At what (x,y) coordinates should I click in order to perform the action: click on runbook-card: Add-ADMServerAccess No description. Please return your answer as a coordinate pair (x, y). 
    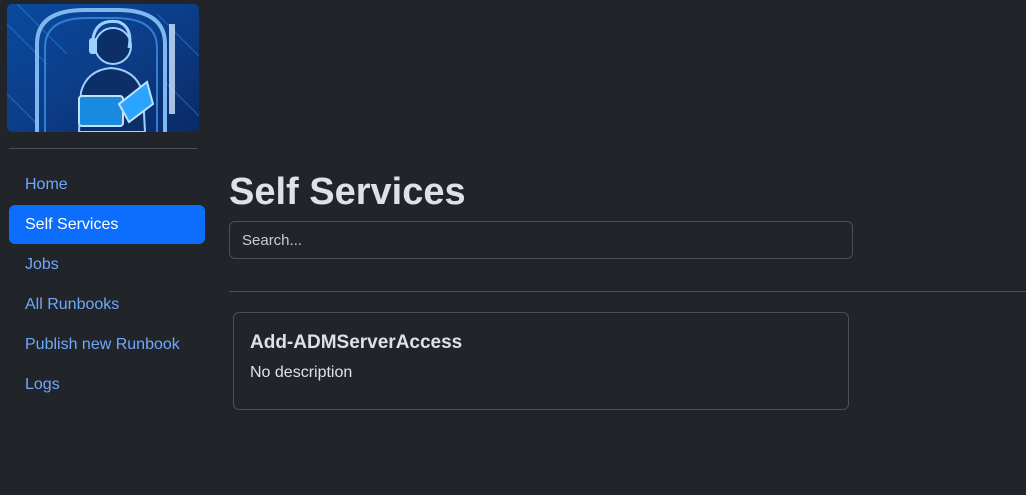
    Looking at the image, I should click on (541, 361).